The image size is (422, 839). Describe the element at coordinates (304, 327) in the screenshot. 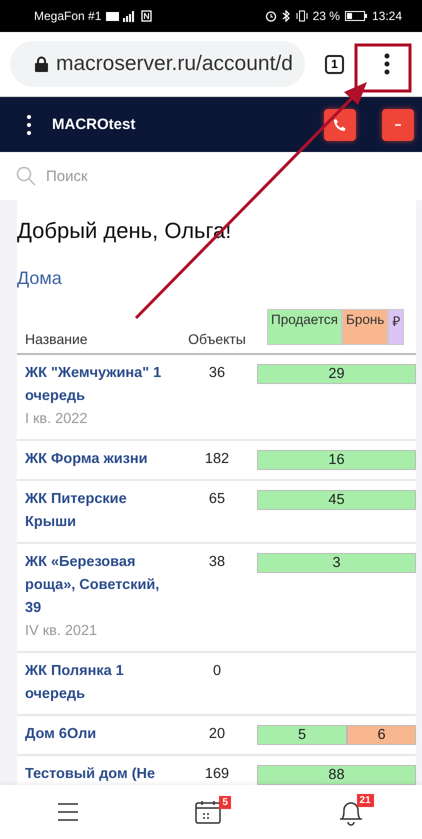

I see `status-column-header: Продается` at that location.